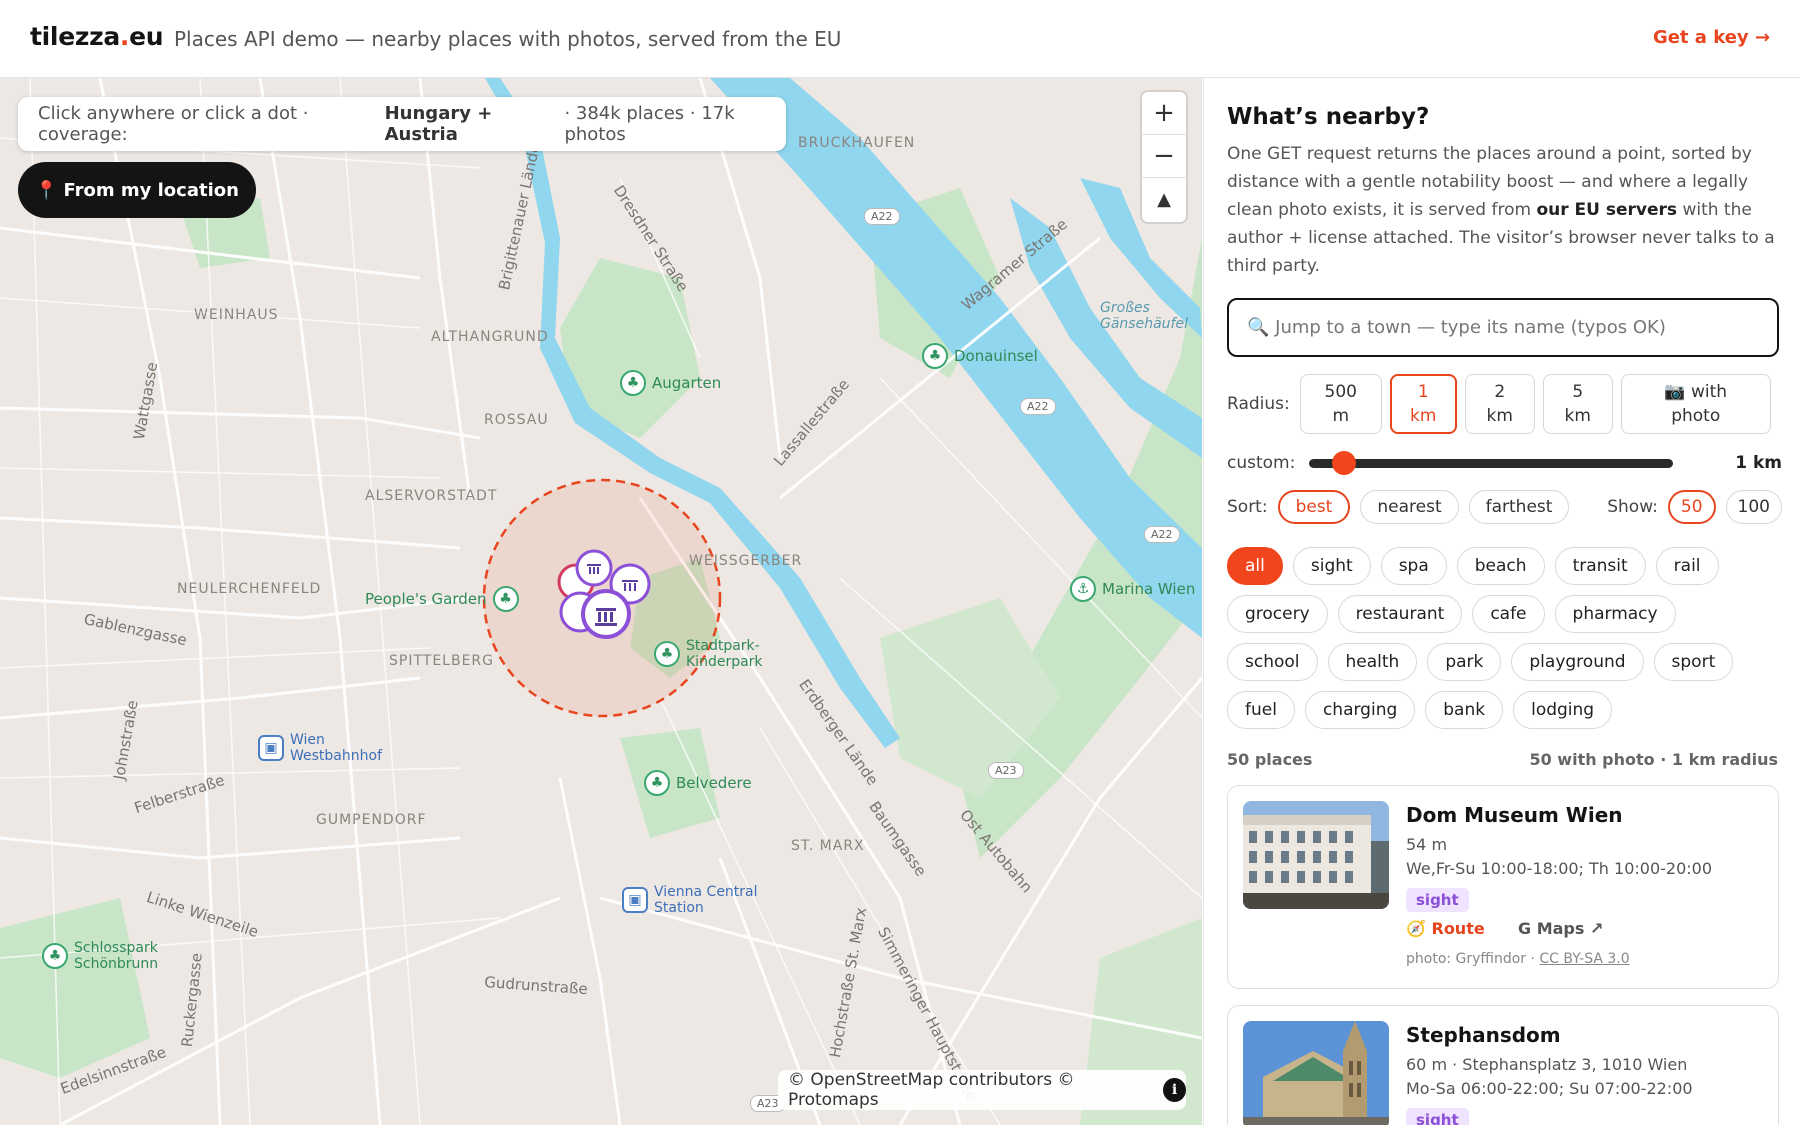 The width and height of the screenshot is (1800, 1125). What do you see at coordinates (431, 496) in the screenshot?
I see `district-label: ALSERVORSTADT` at bounding box center [431, 496].